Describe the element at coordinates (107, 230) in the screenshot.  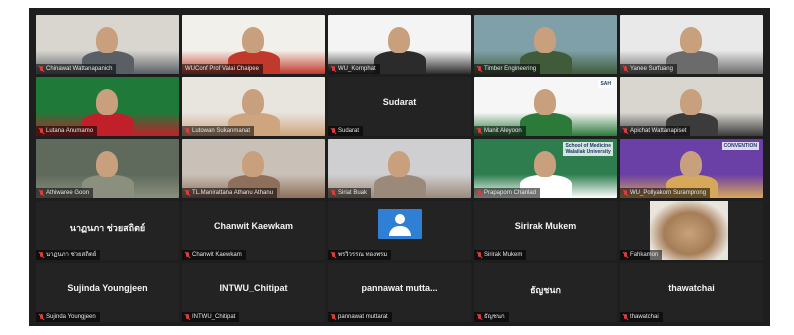
I see `participant-tile: นาฏนภา ช่วยสถิตย์ นาฏนภา ช่วยสถิตย์` at that location.